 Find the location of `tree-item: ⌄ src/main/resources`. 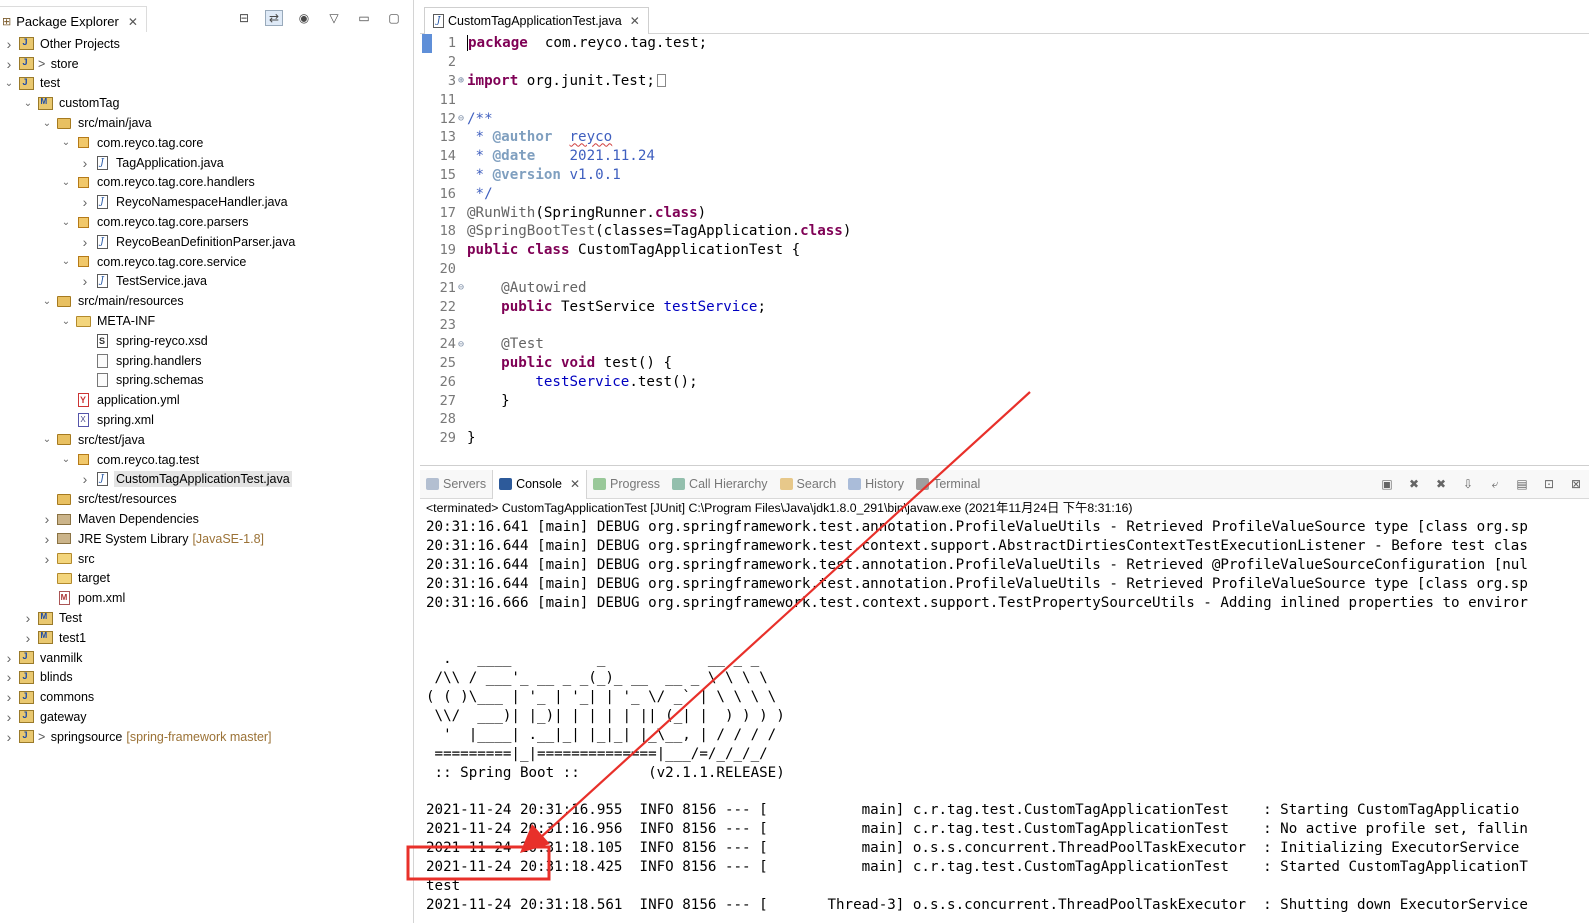

tree-item: ⌄ src/main/resources is located at coordinates (206, 301).